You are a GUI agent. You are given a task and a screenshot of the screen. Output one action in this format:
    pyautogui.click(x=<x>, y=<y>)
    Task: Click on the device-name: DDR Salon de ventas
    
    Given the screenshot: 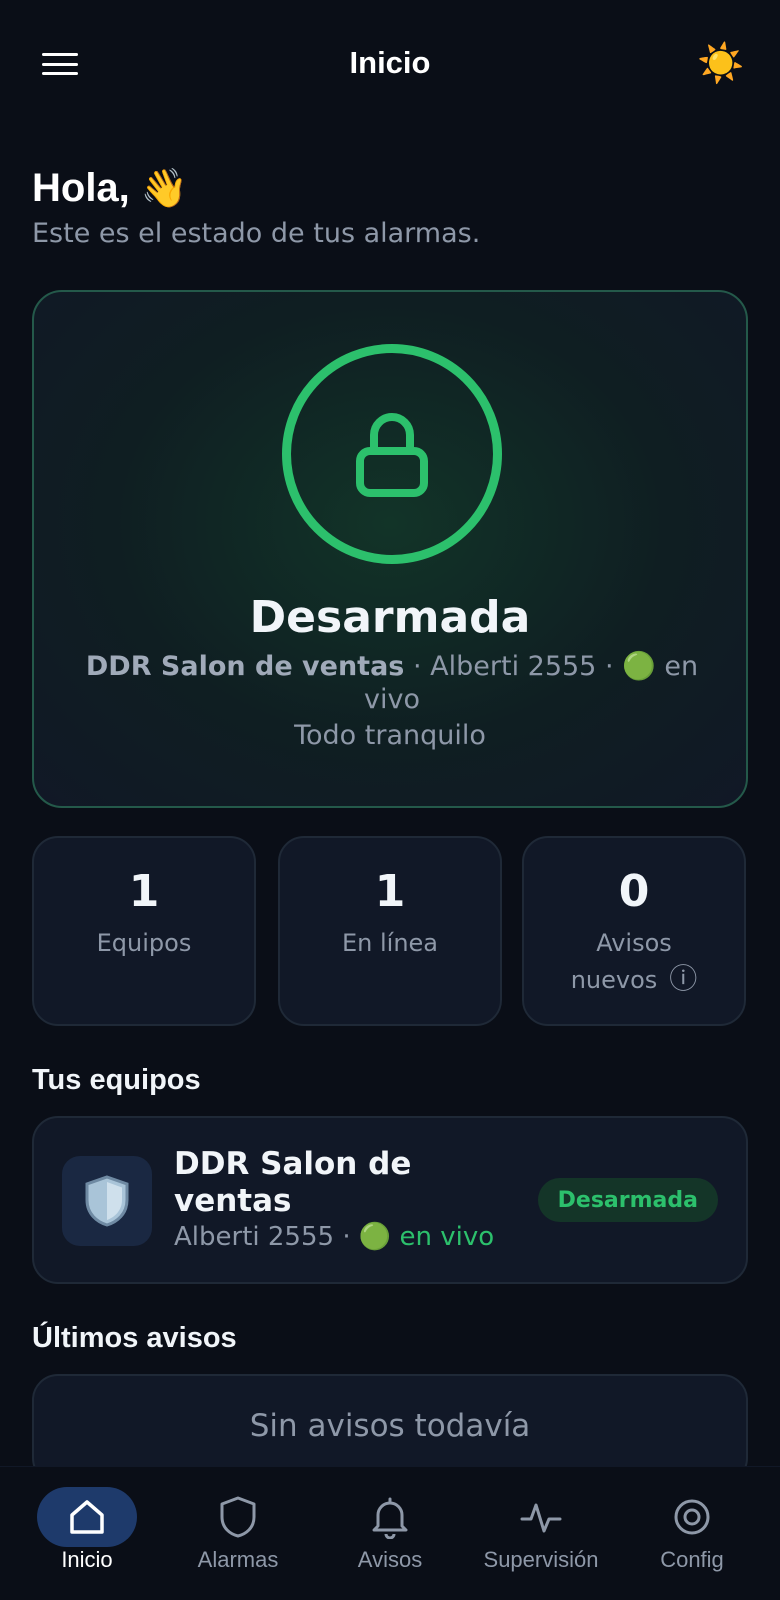 What is the action you would take?
    pyautogui.click(x=293, y=1182)
    